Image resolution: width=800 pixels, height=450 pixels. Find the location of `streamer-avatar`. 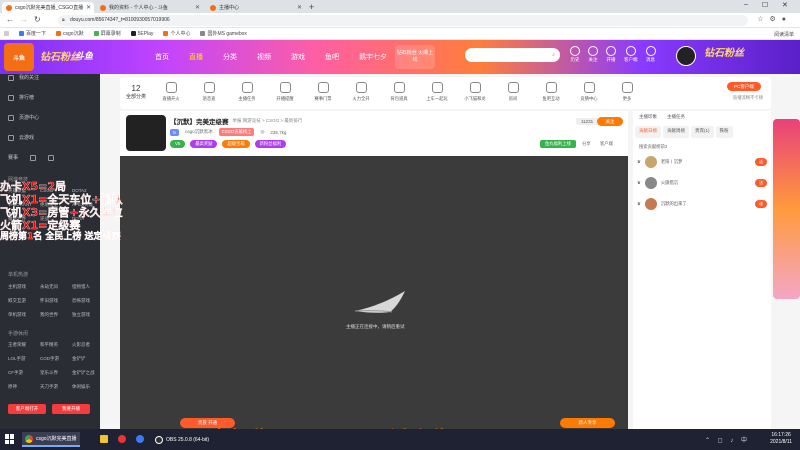

streamer-avatar is located at coordinates (146, 133).